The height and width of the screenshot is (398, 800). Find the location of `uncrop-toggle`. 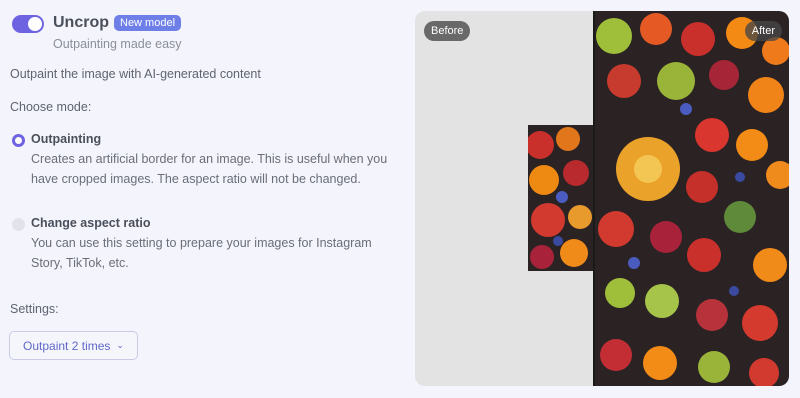

uncrop-toggle is located at coordinates (28, 24).